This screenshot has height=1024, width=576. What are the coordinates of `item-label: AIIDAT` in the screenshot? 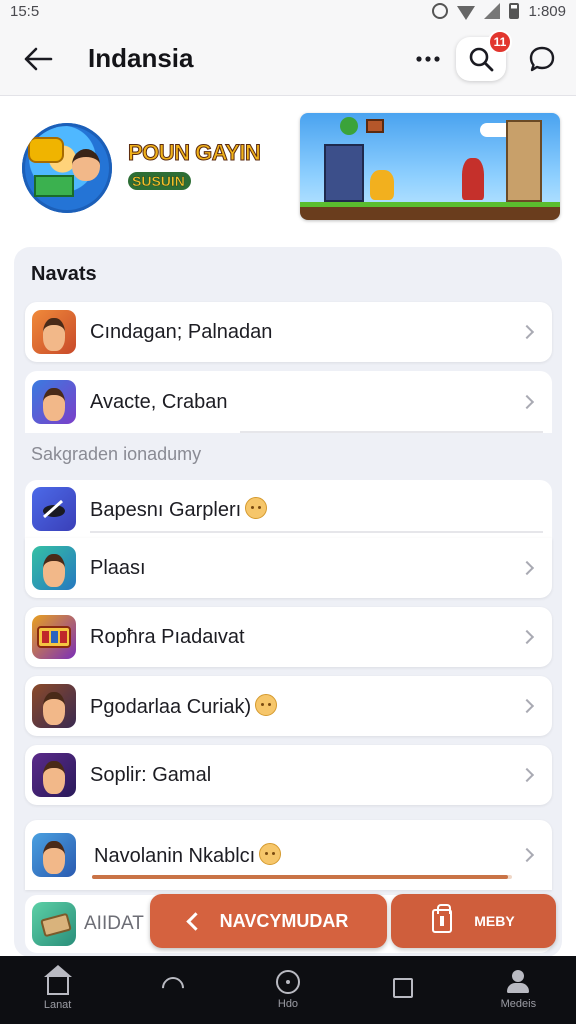 It's located at (114, 923).